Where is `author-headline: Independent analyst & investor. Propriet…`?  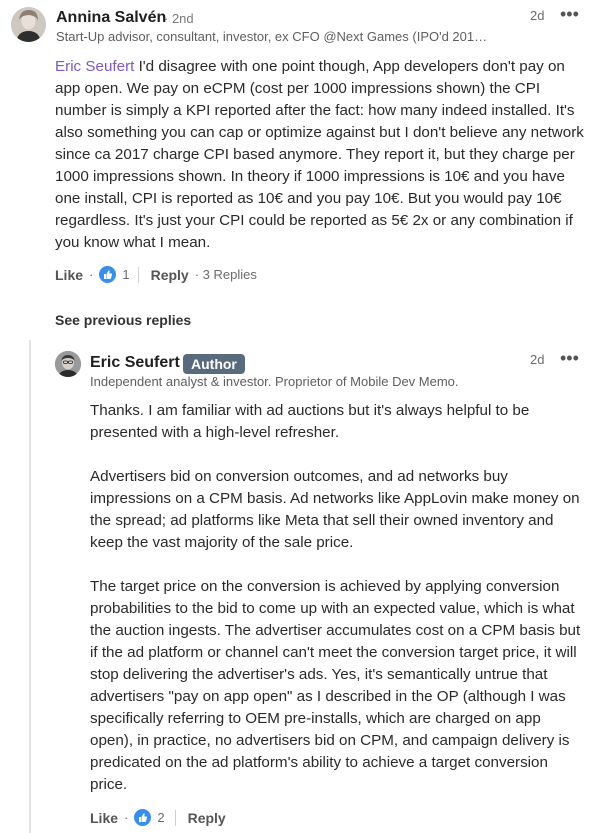
author-headline: Independent analyst & investor. Propriet… is located at coordinates (274, 381).